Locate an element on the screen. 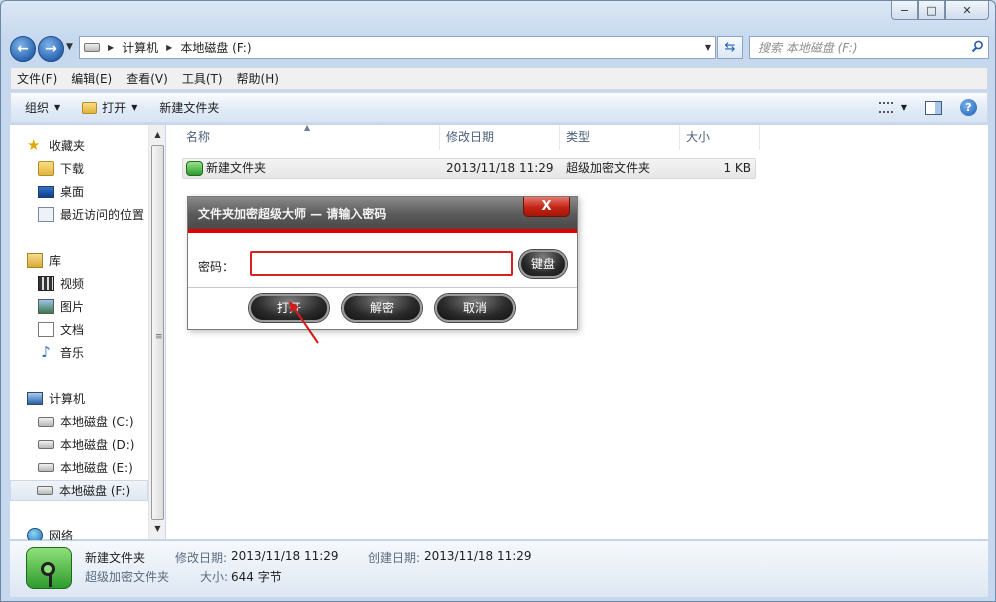 The height and width of the screenshot is (602, 996). nav-documents: 文档 is located at coordinates (61, 329).